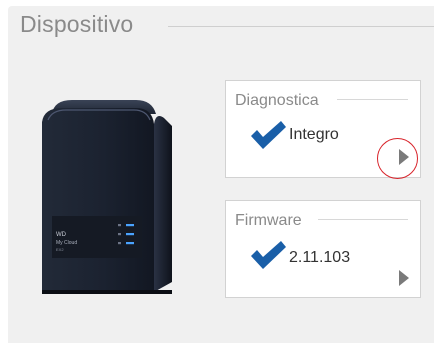 The image size is (434, 343). Describe the element at coordinates (77, 24) in the screenshot. I see `section-title: Dispositivo` at that location.